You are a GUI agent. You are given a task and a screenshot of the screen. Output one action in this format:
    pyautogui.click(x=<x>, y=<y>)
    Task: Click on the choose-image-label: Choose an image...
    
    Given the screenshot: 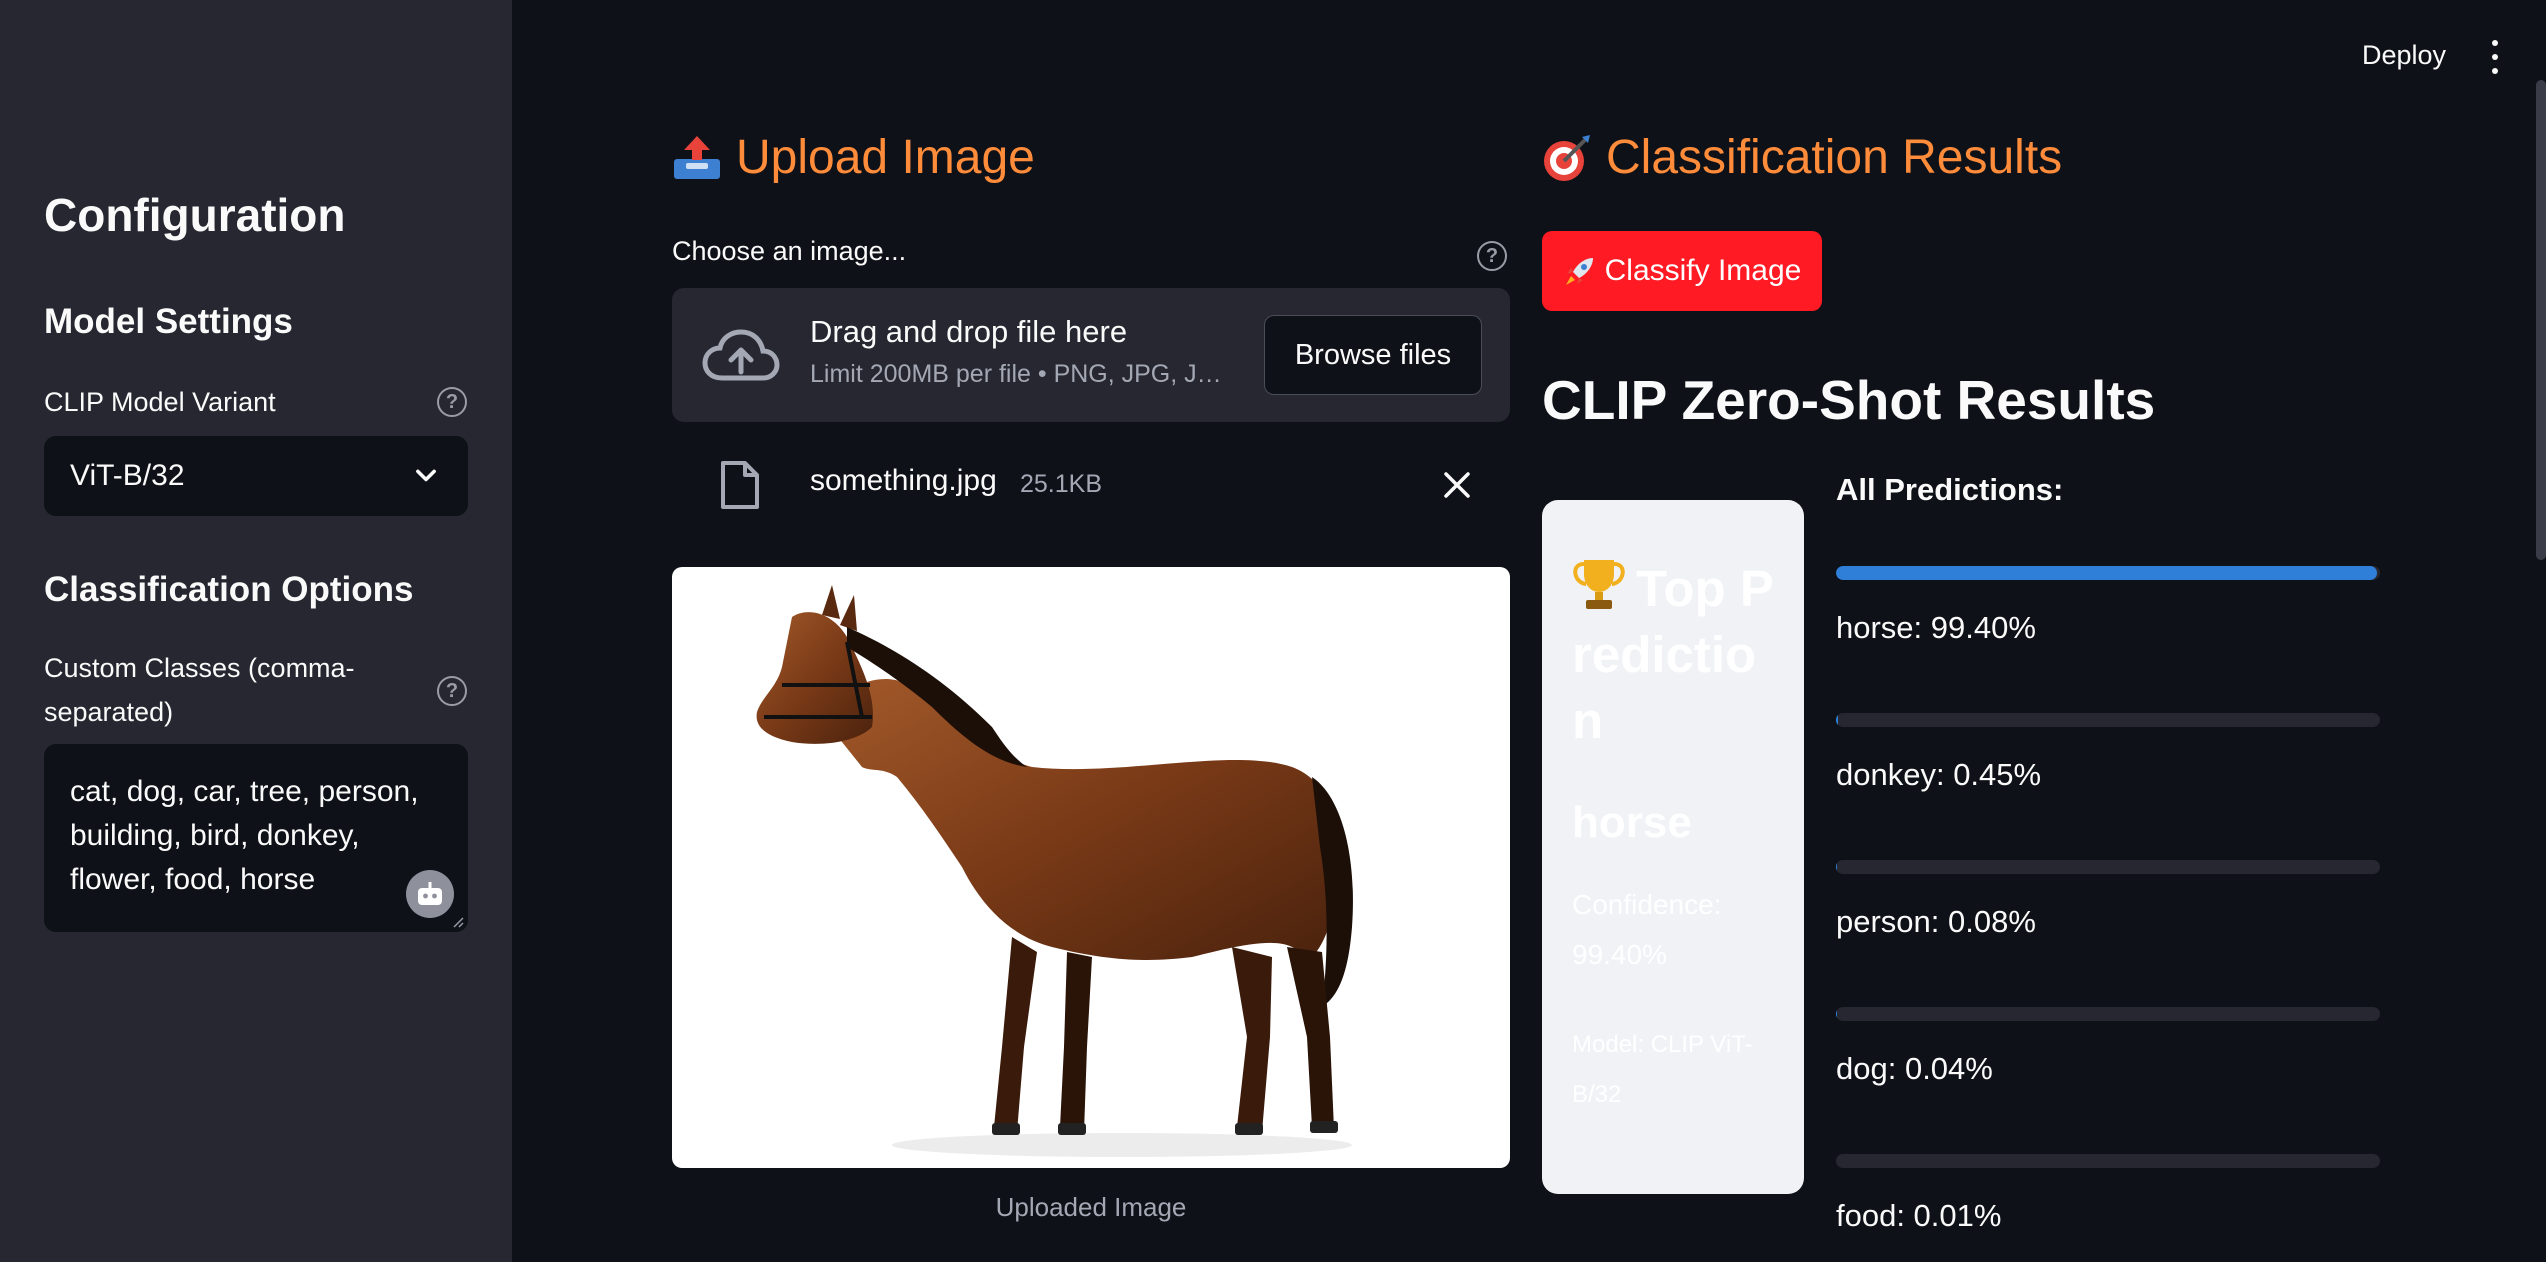 What is the action you would take?
    pyautogui.click(x=789, y=251)
    